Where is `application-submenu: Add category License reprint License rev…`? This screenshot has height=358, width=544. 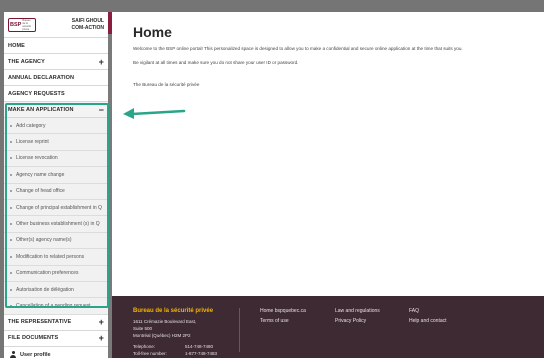
application-submenu: Add category License reprint License rev… is located at coordinates (56, 216).